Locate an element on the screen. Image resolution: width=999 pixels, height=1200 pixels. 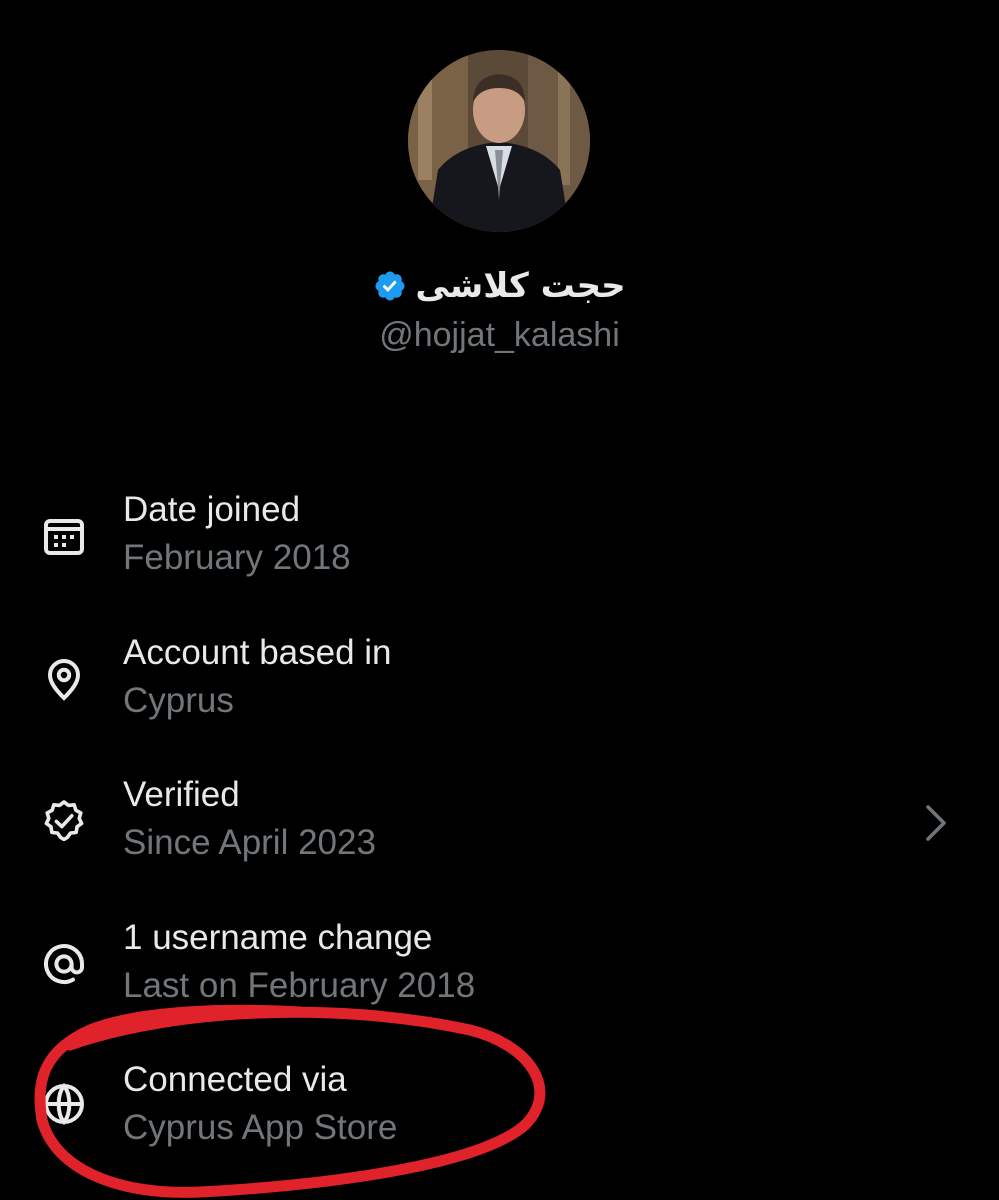
info-row-date-joined: Date joined February 2018 is located at coordinates (499, 550).